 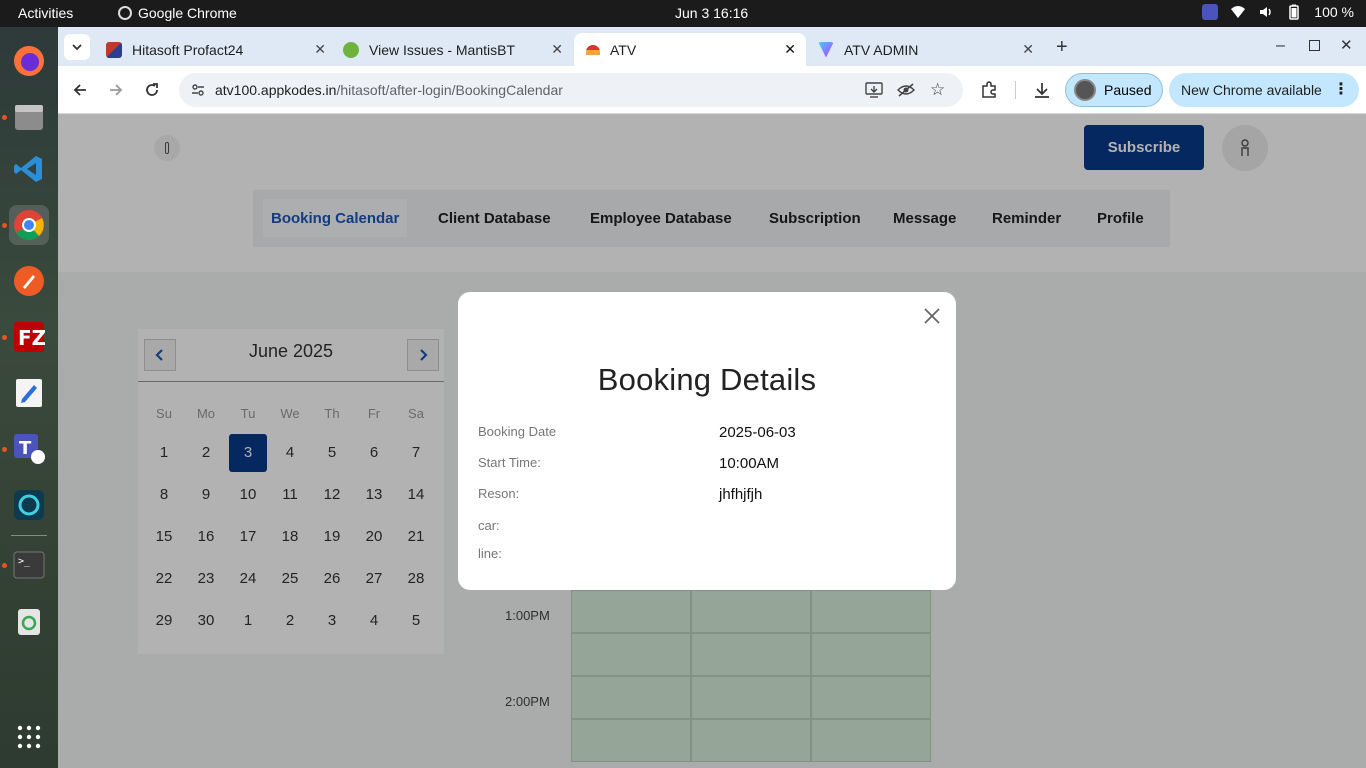 What do you see at coordinates (29, 393) in the screenshot?
I see `text-editor-icon` at bounding box center [29, 393].